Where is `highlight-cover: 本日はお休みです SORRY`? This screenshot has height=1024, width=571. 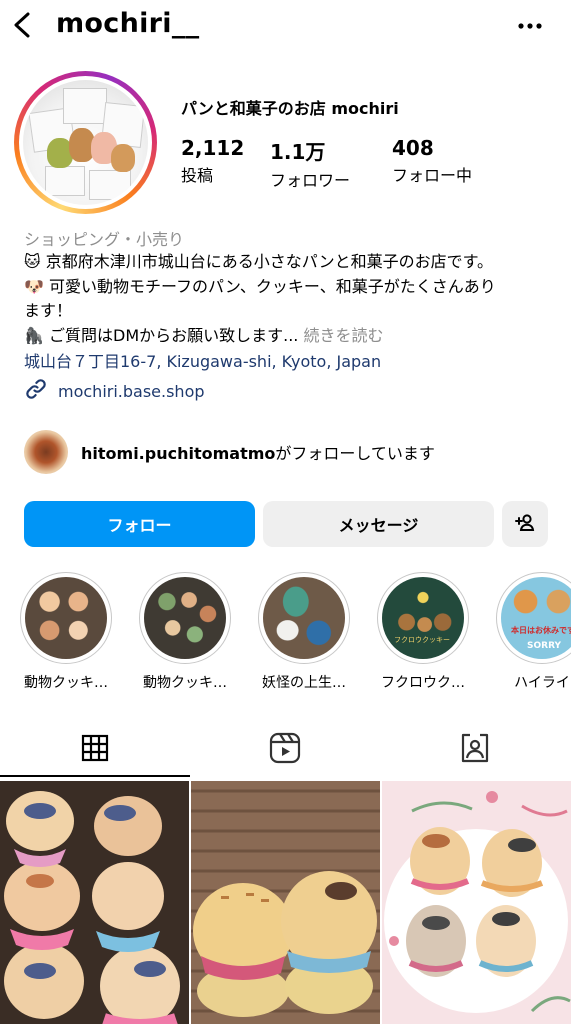
highlight-cover: 本日はお休みです SORRY is located at coordinates (536, 618).